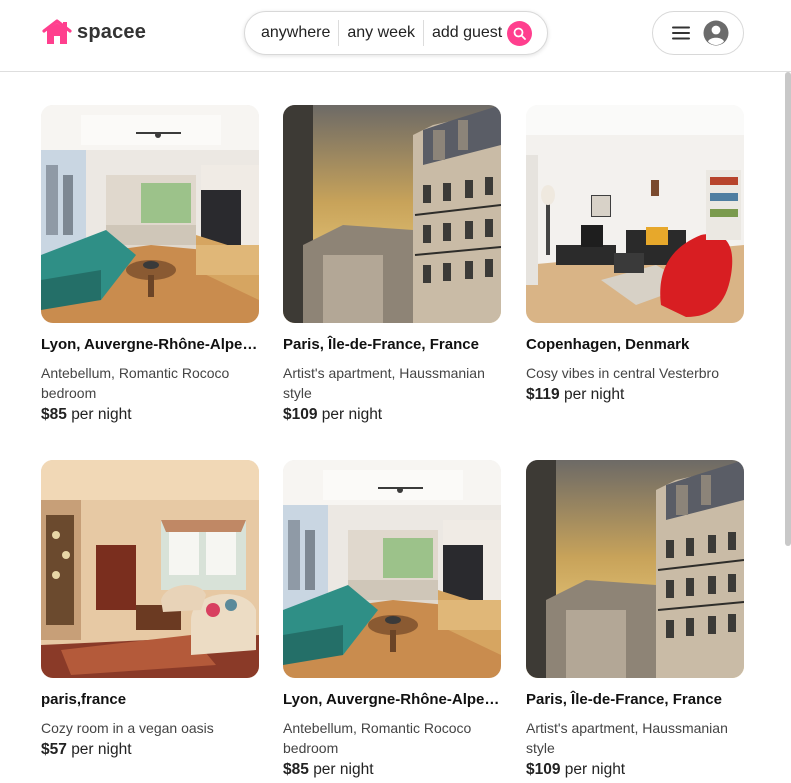 Image resolution: width=791 pixels, height=783 pixels. I want to click on scrollbar, so click(788, 309).